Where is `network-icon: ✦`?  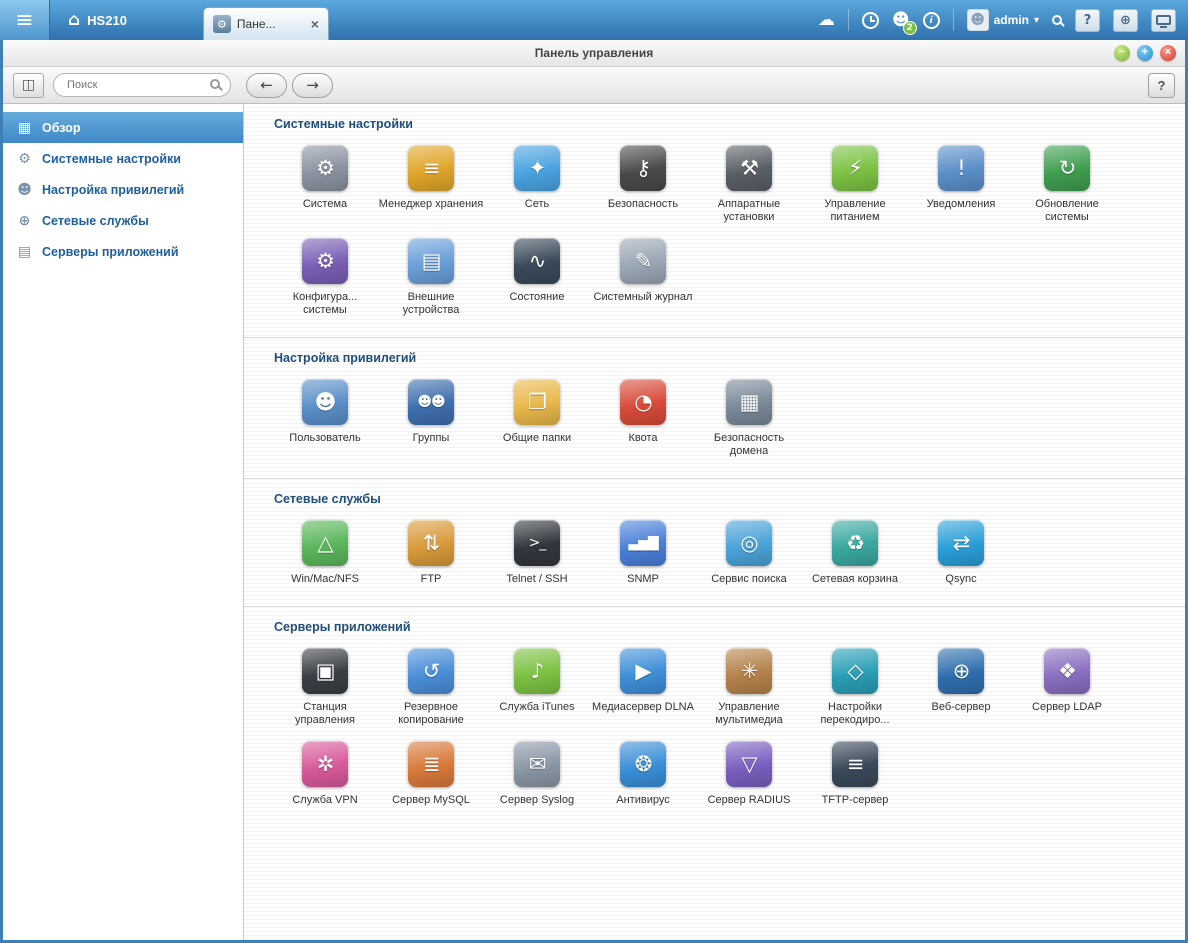
network-icon: ✦ is located at coordinates (537, 168).